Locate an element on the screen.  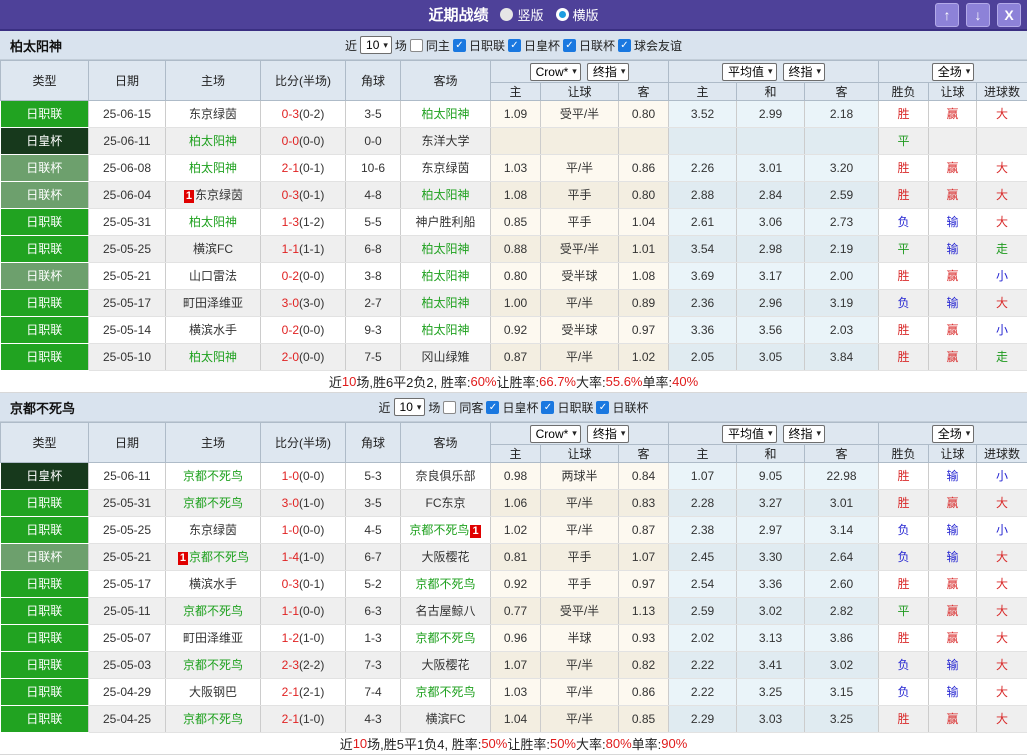
handicap-result-cell: 输 is located at coordinates (953, 692).